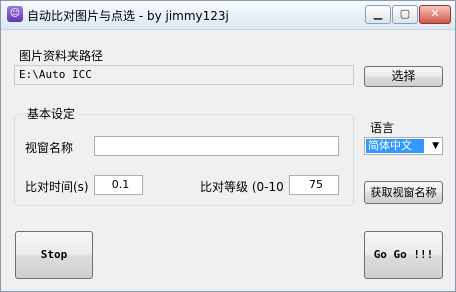 This screenshot has width=456, height=292. I want to click on close-button: ✕, so click(435, 14).